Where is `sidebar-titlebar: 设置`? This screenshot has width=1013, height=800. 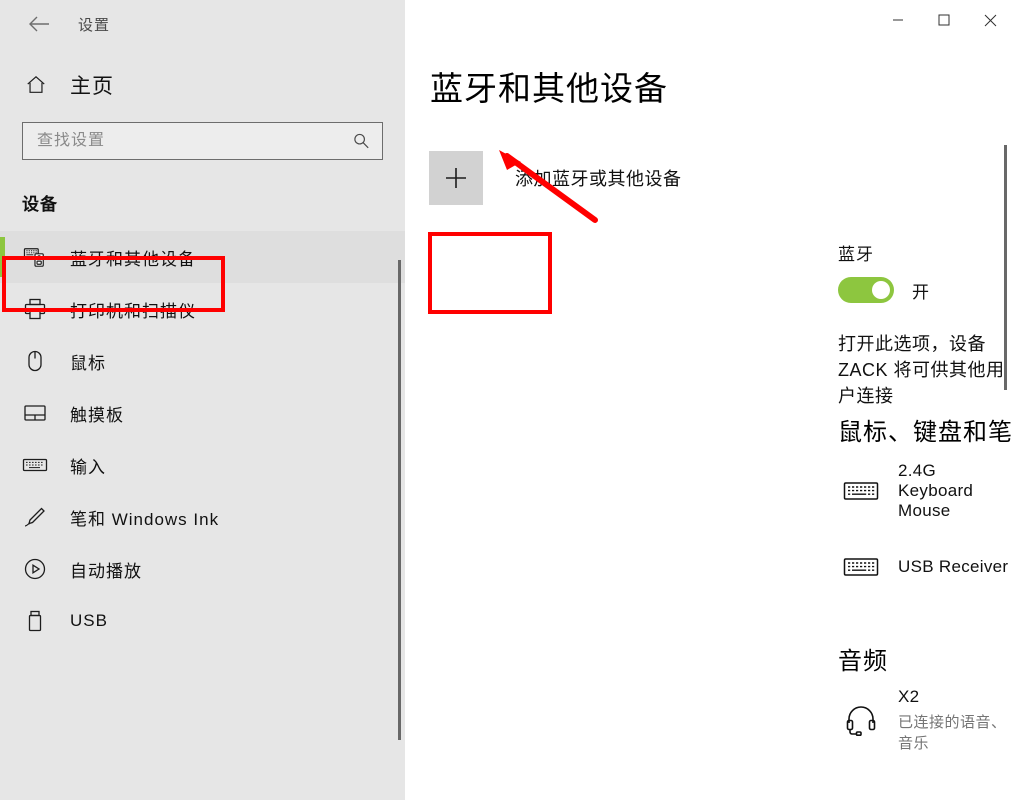
sidebar-titlebar: 设置 is located at coordinates (202, 24).